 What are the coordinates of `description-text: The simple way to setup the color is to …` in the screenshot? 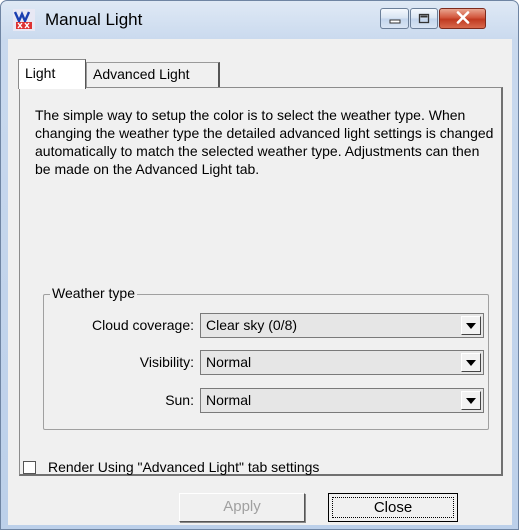 It's located at (264, 142).